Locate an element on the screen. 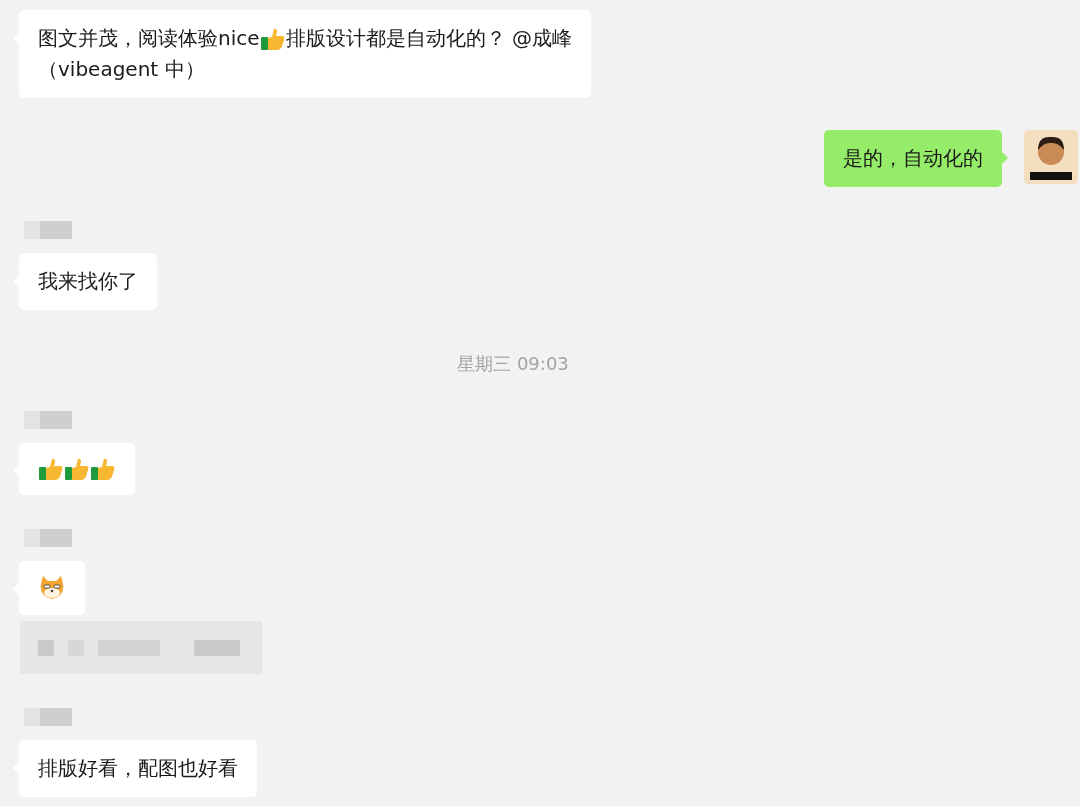  message-text: 是的，自动化的 is located at coordinates (913, 158).